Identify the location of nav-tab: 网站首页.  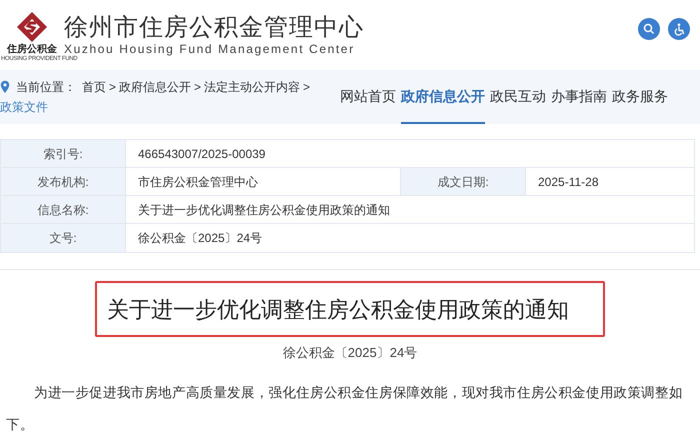
(368, 97).